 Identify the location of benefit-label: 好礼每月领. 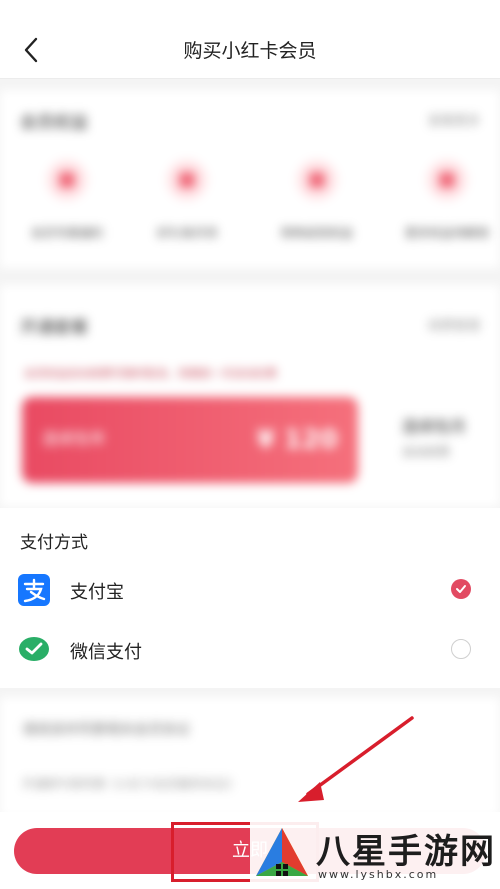
(186, 233).